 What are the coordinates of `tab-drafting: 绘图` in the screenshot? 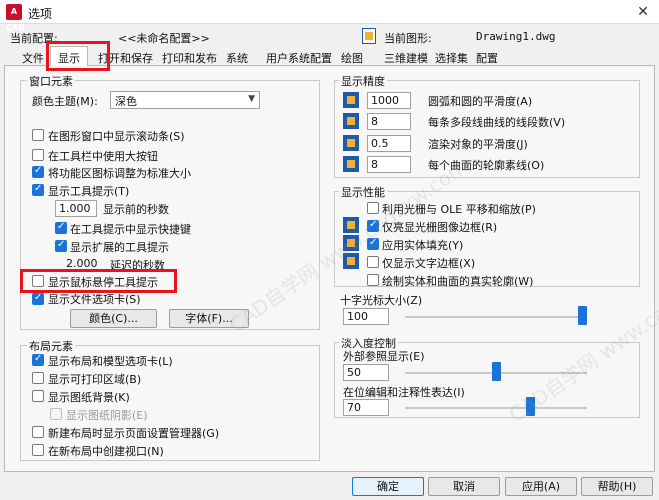 It's located at (352, 58).